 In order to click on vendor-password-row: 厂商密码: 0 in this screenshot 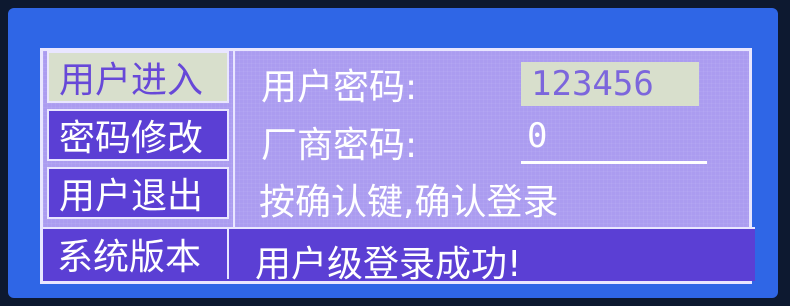, I will do `click(492, 137)`.